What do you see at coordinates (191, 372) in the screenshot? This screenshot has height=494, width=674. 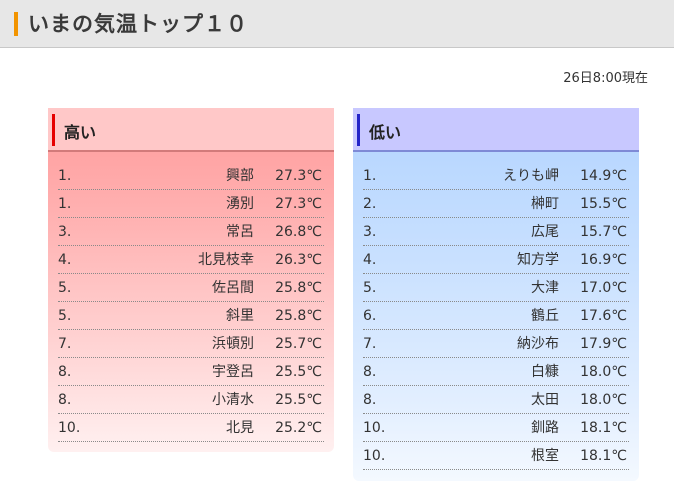 I see `ranking-row: 8. 宇登呂 25.5℃` at bounding box center [191, 372].